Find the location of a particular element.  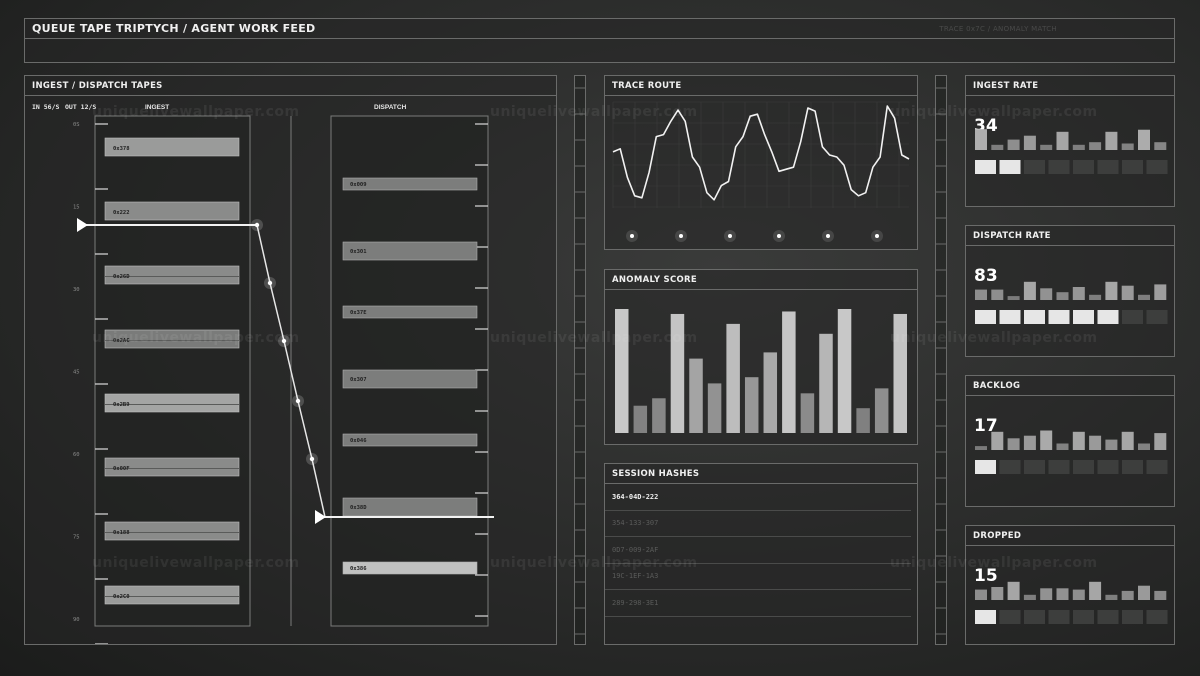

metric-title: BACKLOG is located at coordinates (1070, 386).